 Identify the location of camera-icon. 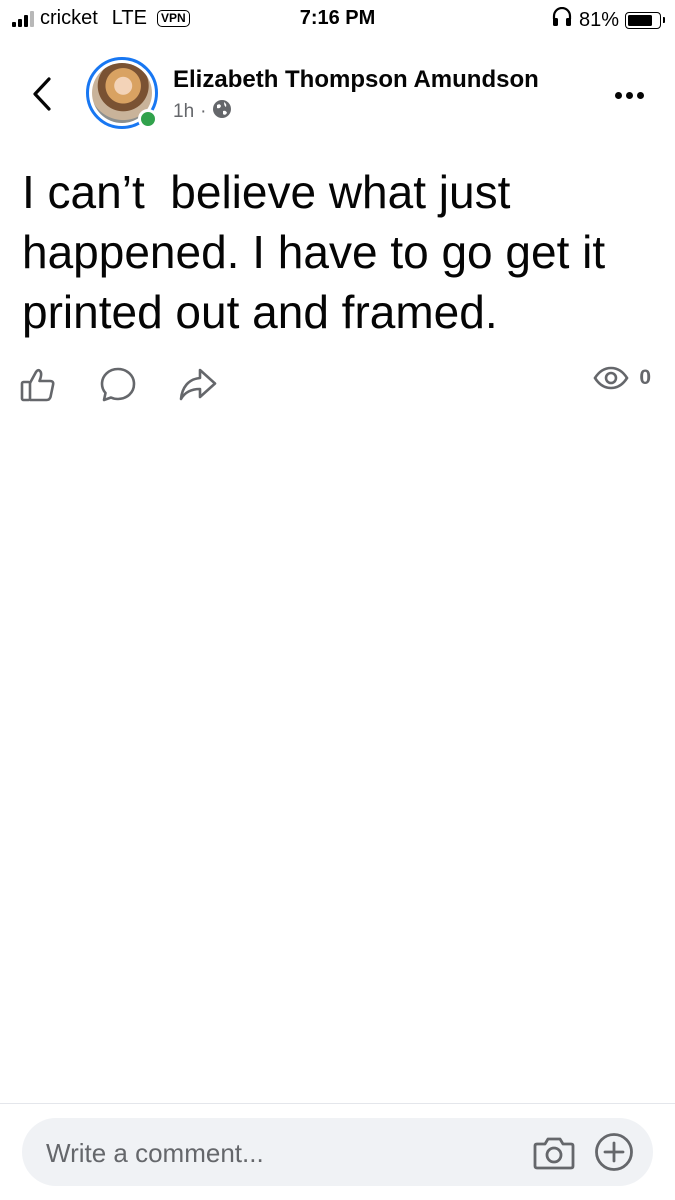
(554, 1153).